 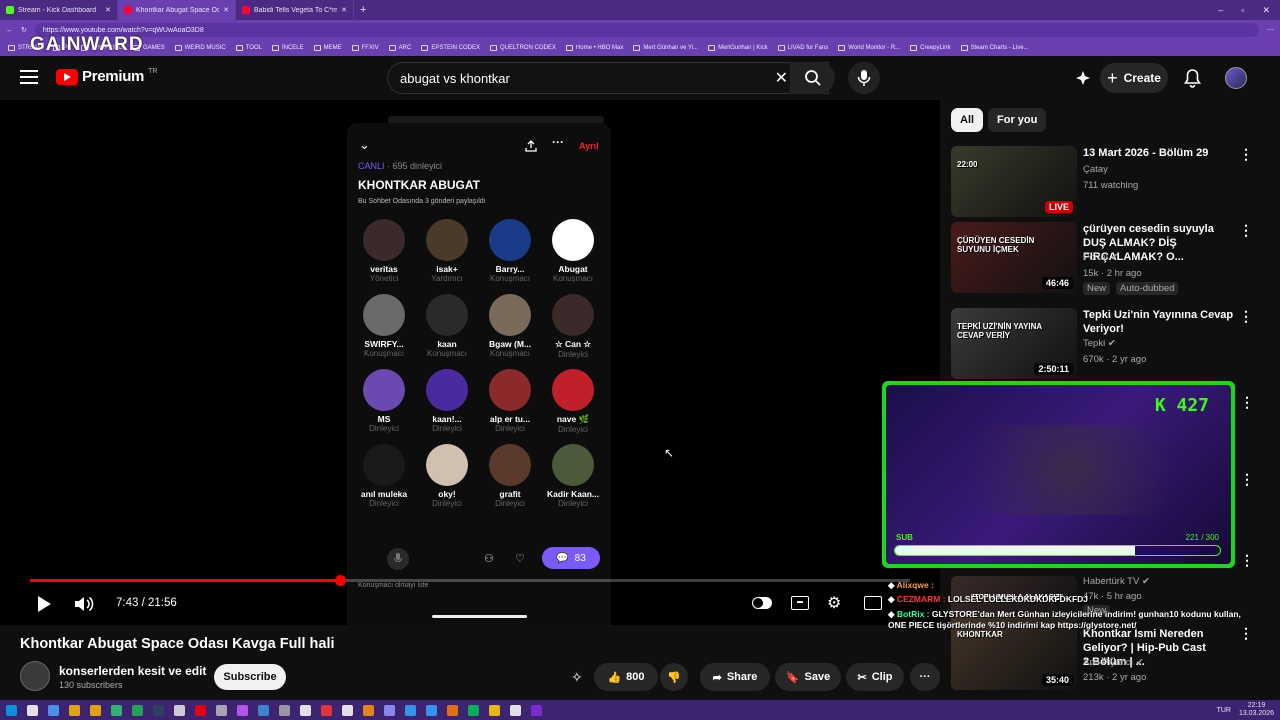 What do you see at coordinates (384, 240) in the screenshot?
I see `participant-avatar` at bounding box center [384, 240].